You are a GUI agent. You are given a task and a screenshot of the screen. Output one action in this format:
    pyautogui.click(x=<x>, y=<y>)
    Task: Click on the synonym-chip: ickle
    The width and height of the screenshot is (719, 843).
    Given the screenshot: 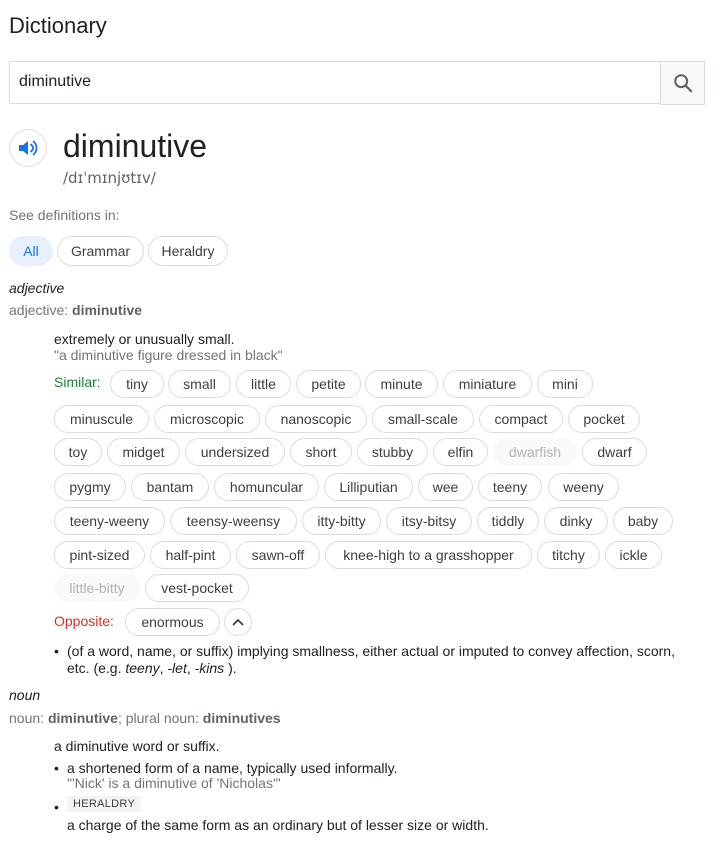 What is the action you would take?
    pyautogui.click(x=633, y=555)
    